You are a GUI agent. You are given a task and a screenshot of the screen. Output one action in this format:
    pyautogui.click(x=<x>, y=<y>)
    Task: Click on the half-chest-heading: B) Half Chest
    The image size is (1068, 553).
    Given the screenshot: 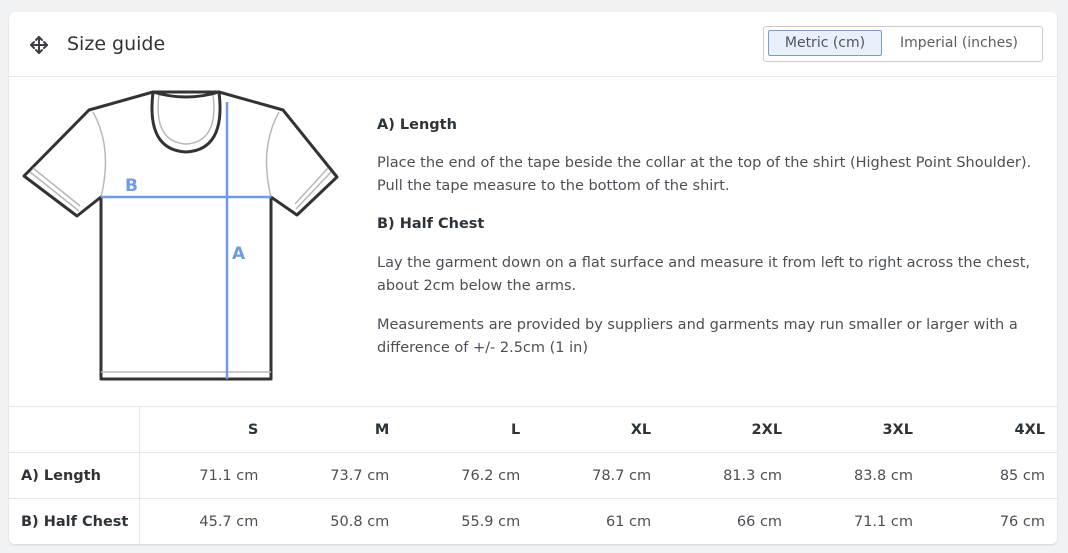 What is the action you would take?
    pyautogui.click(x=431, y=224)
    